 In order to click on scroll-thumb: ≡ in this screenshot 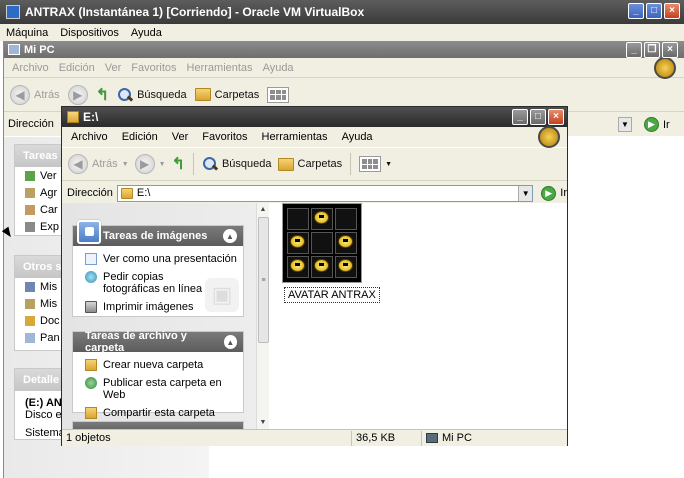, I will do `click(263, 280)`.